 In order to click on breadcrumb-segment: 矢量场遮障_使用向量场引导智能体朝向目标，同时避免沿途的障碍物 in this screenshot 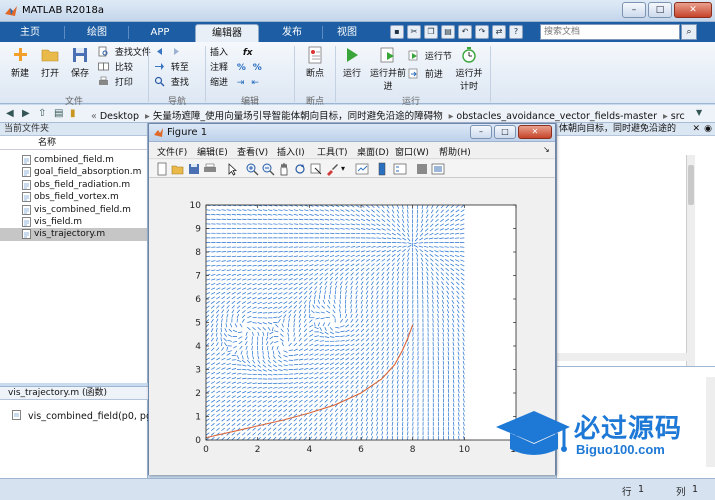, I will do `click(298, 116)`.